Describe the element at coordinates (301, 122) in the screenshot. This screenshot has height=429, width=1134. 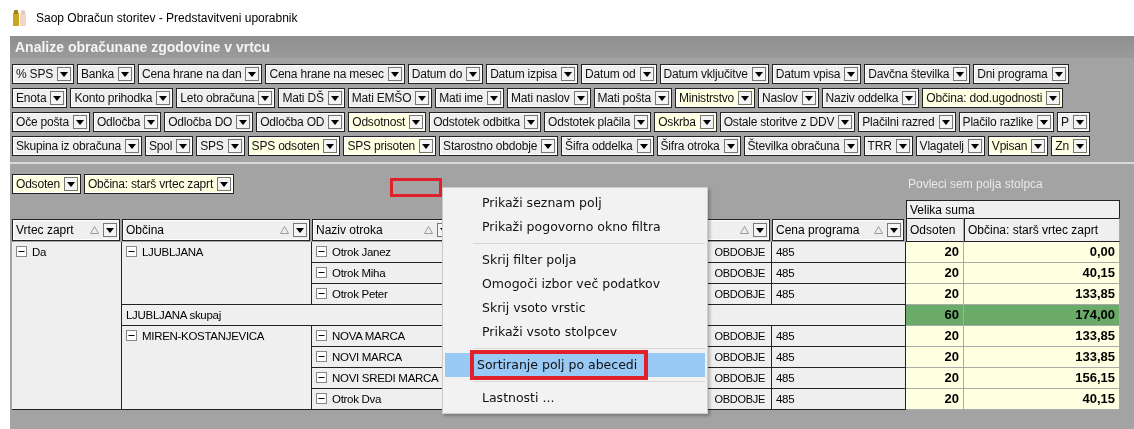
I see `filter-field: Odločba OD` at that location.